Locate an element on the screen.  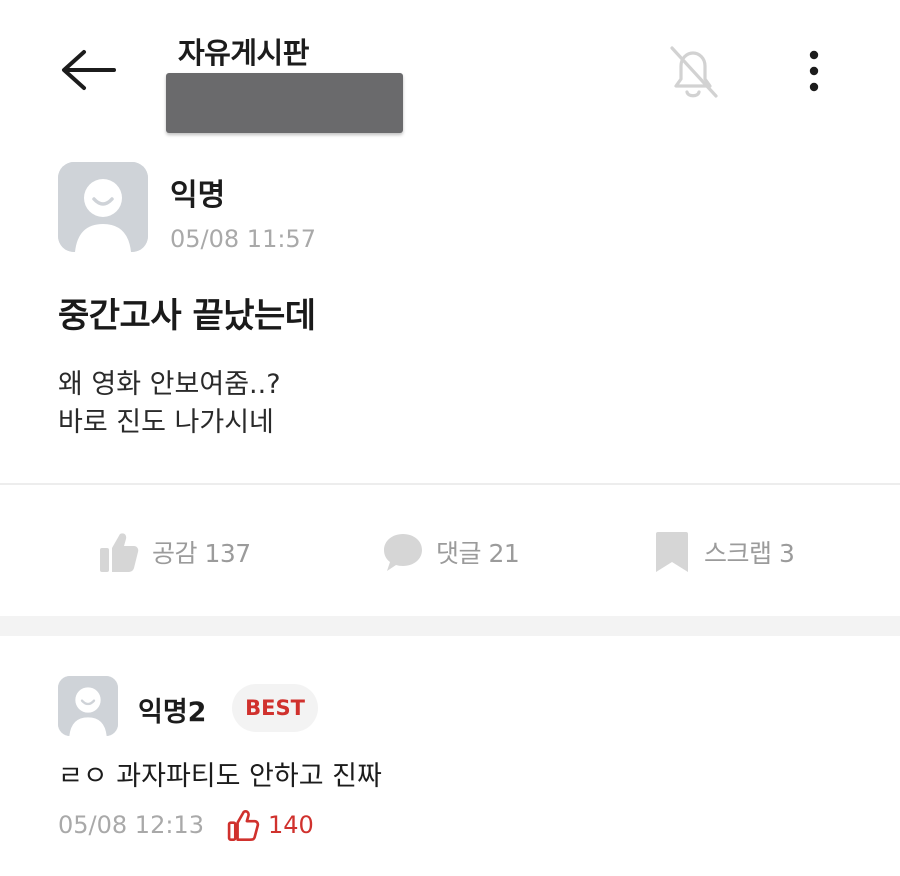
best-badge: BEST is located at coordinates (275, 708).